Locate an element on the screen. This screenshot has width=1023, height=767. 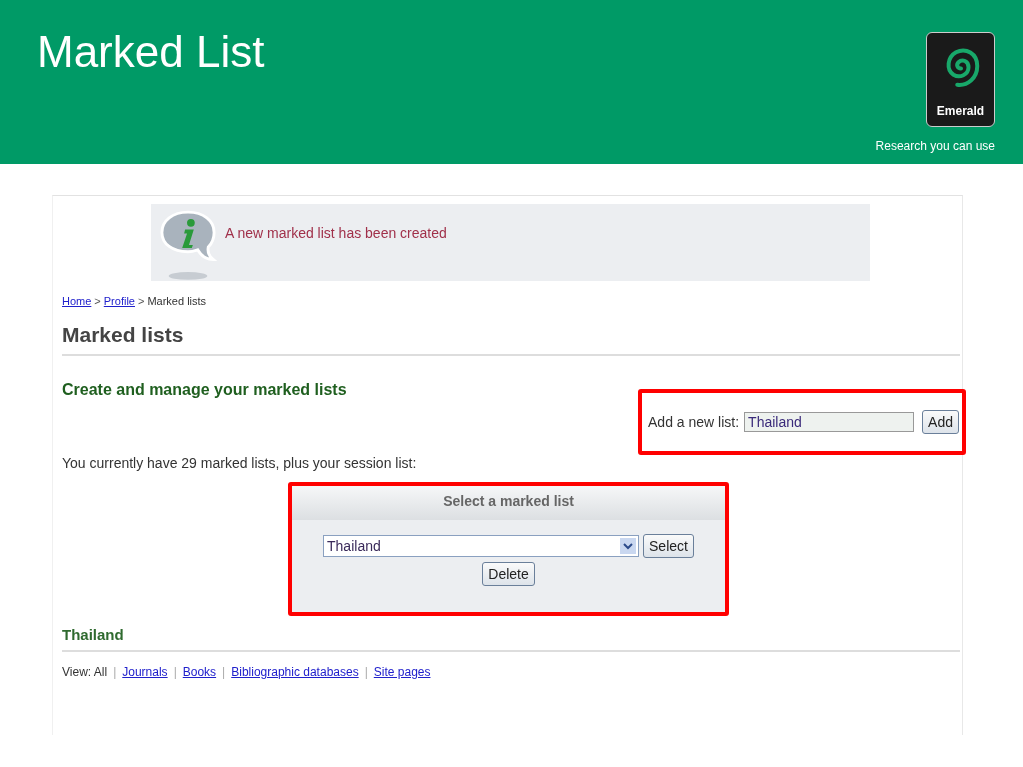
logo-text: Emerald is located at coordinates (960, 111).